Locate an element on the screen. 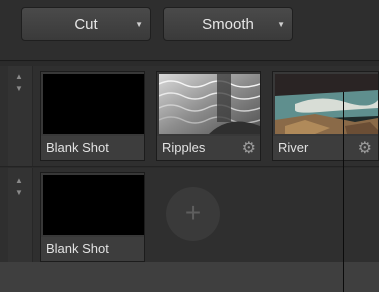 Image resolution: width=379 pixels, height=292 pixels. playhead is located at coordinates (343, 192).